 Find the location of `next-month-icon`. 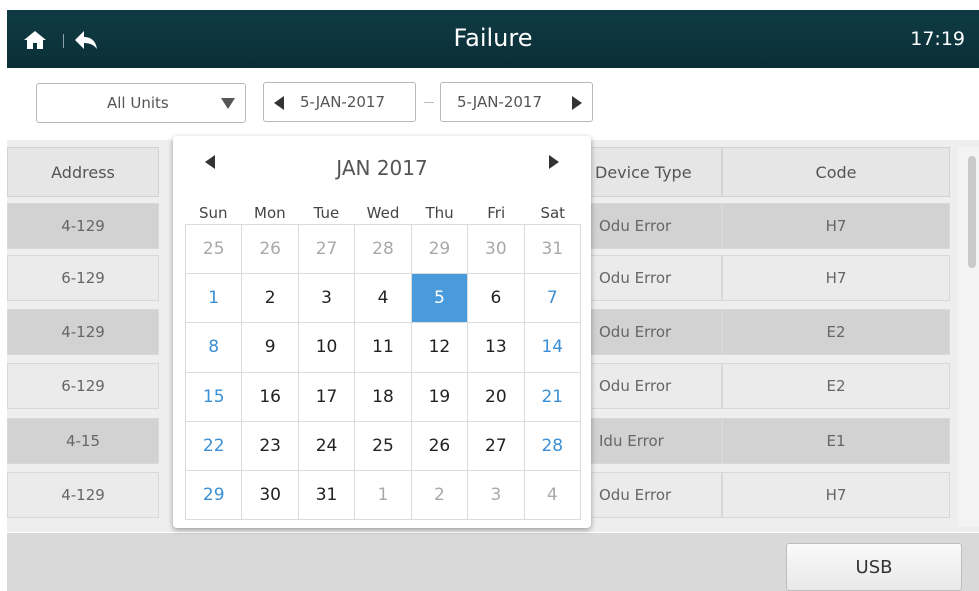

next-month-icon is located at coordinates (554, 162).